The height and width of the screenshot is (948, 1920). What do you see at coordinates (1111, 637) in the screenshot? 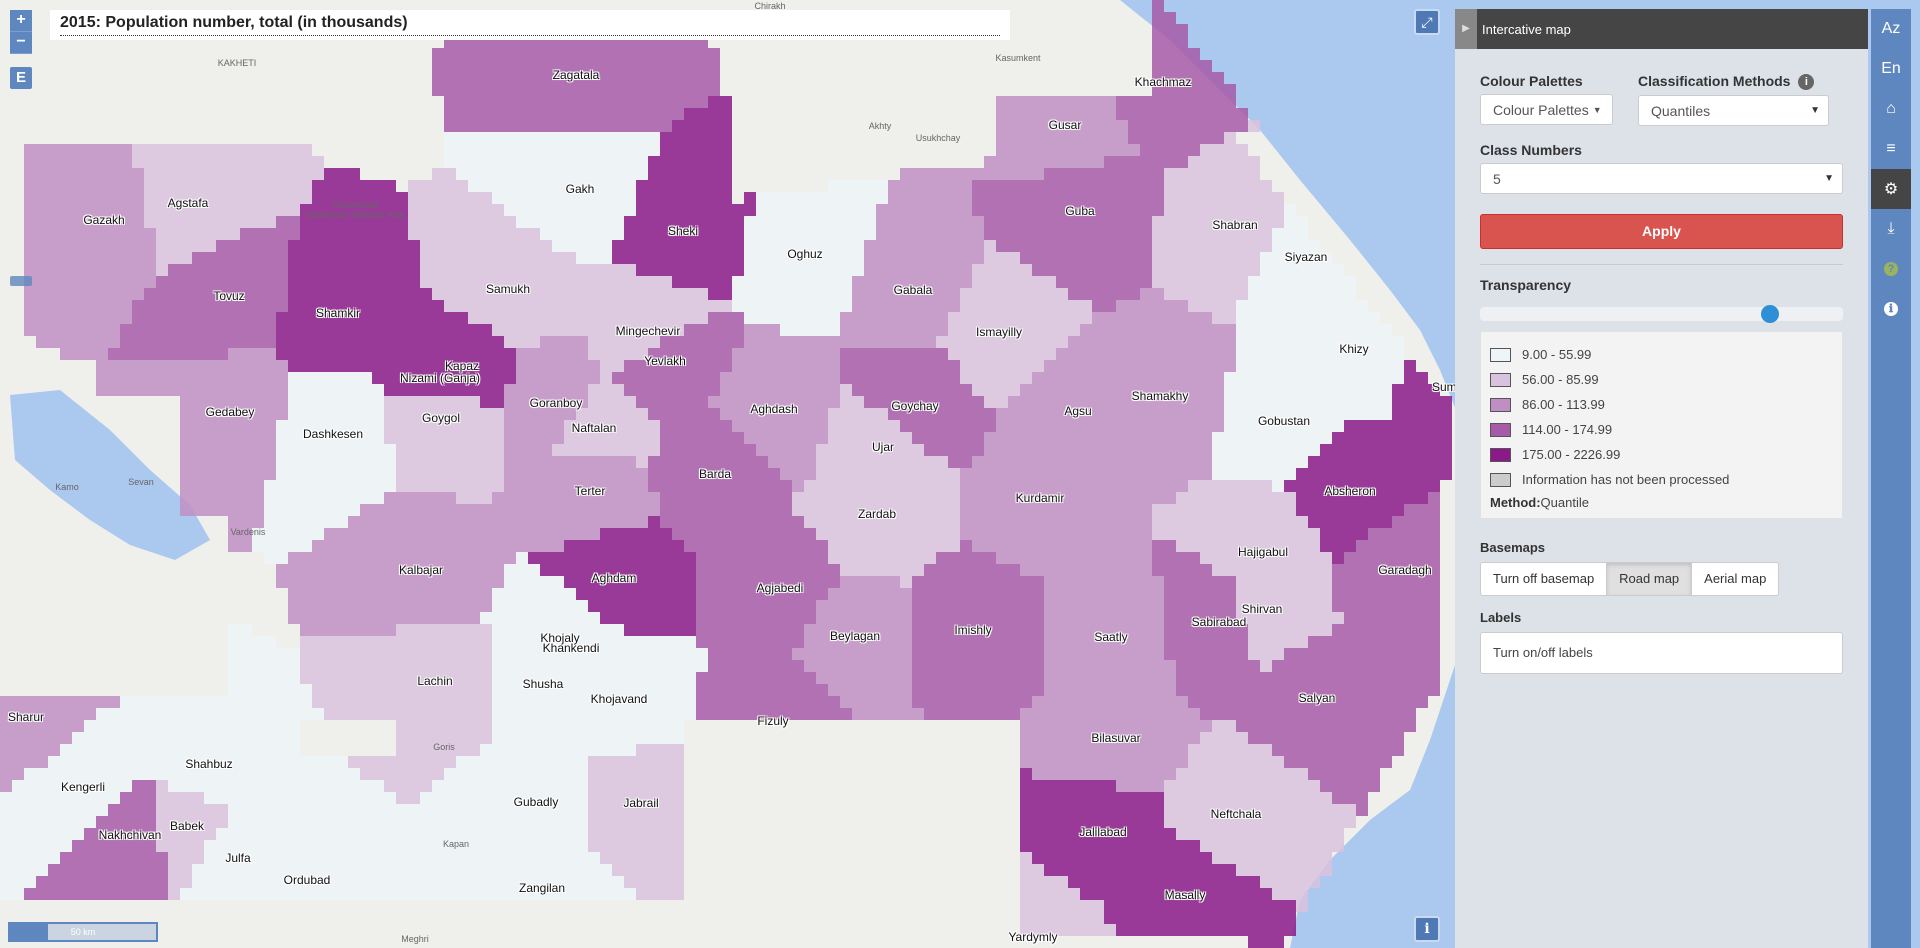
I see `region-label: Saatly` at bounding box center [1111, 637].